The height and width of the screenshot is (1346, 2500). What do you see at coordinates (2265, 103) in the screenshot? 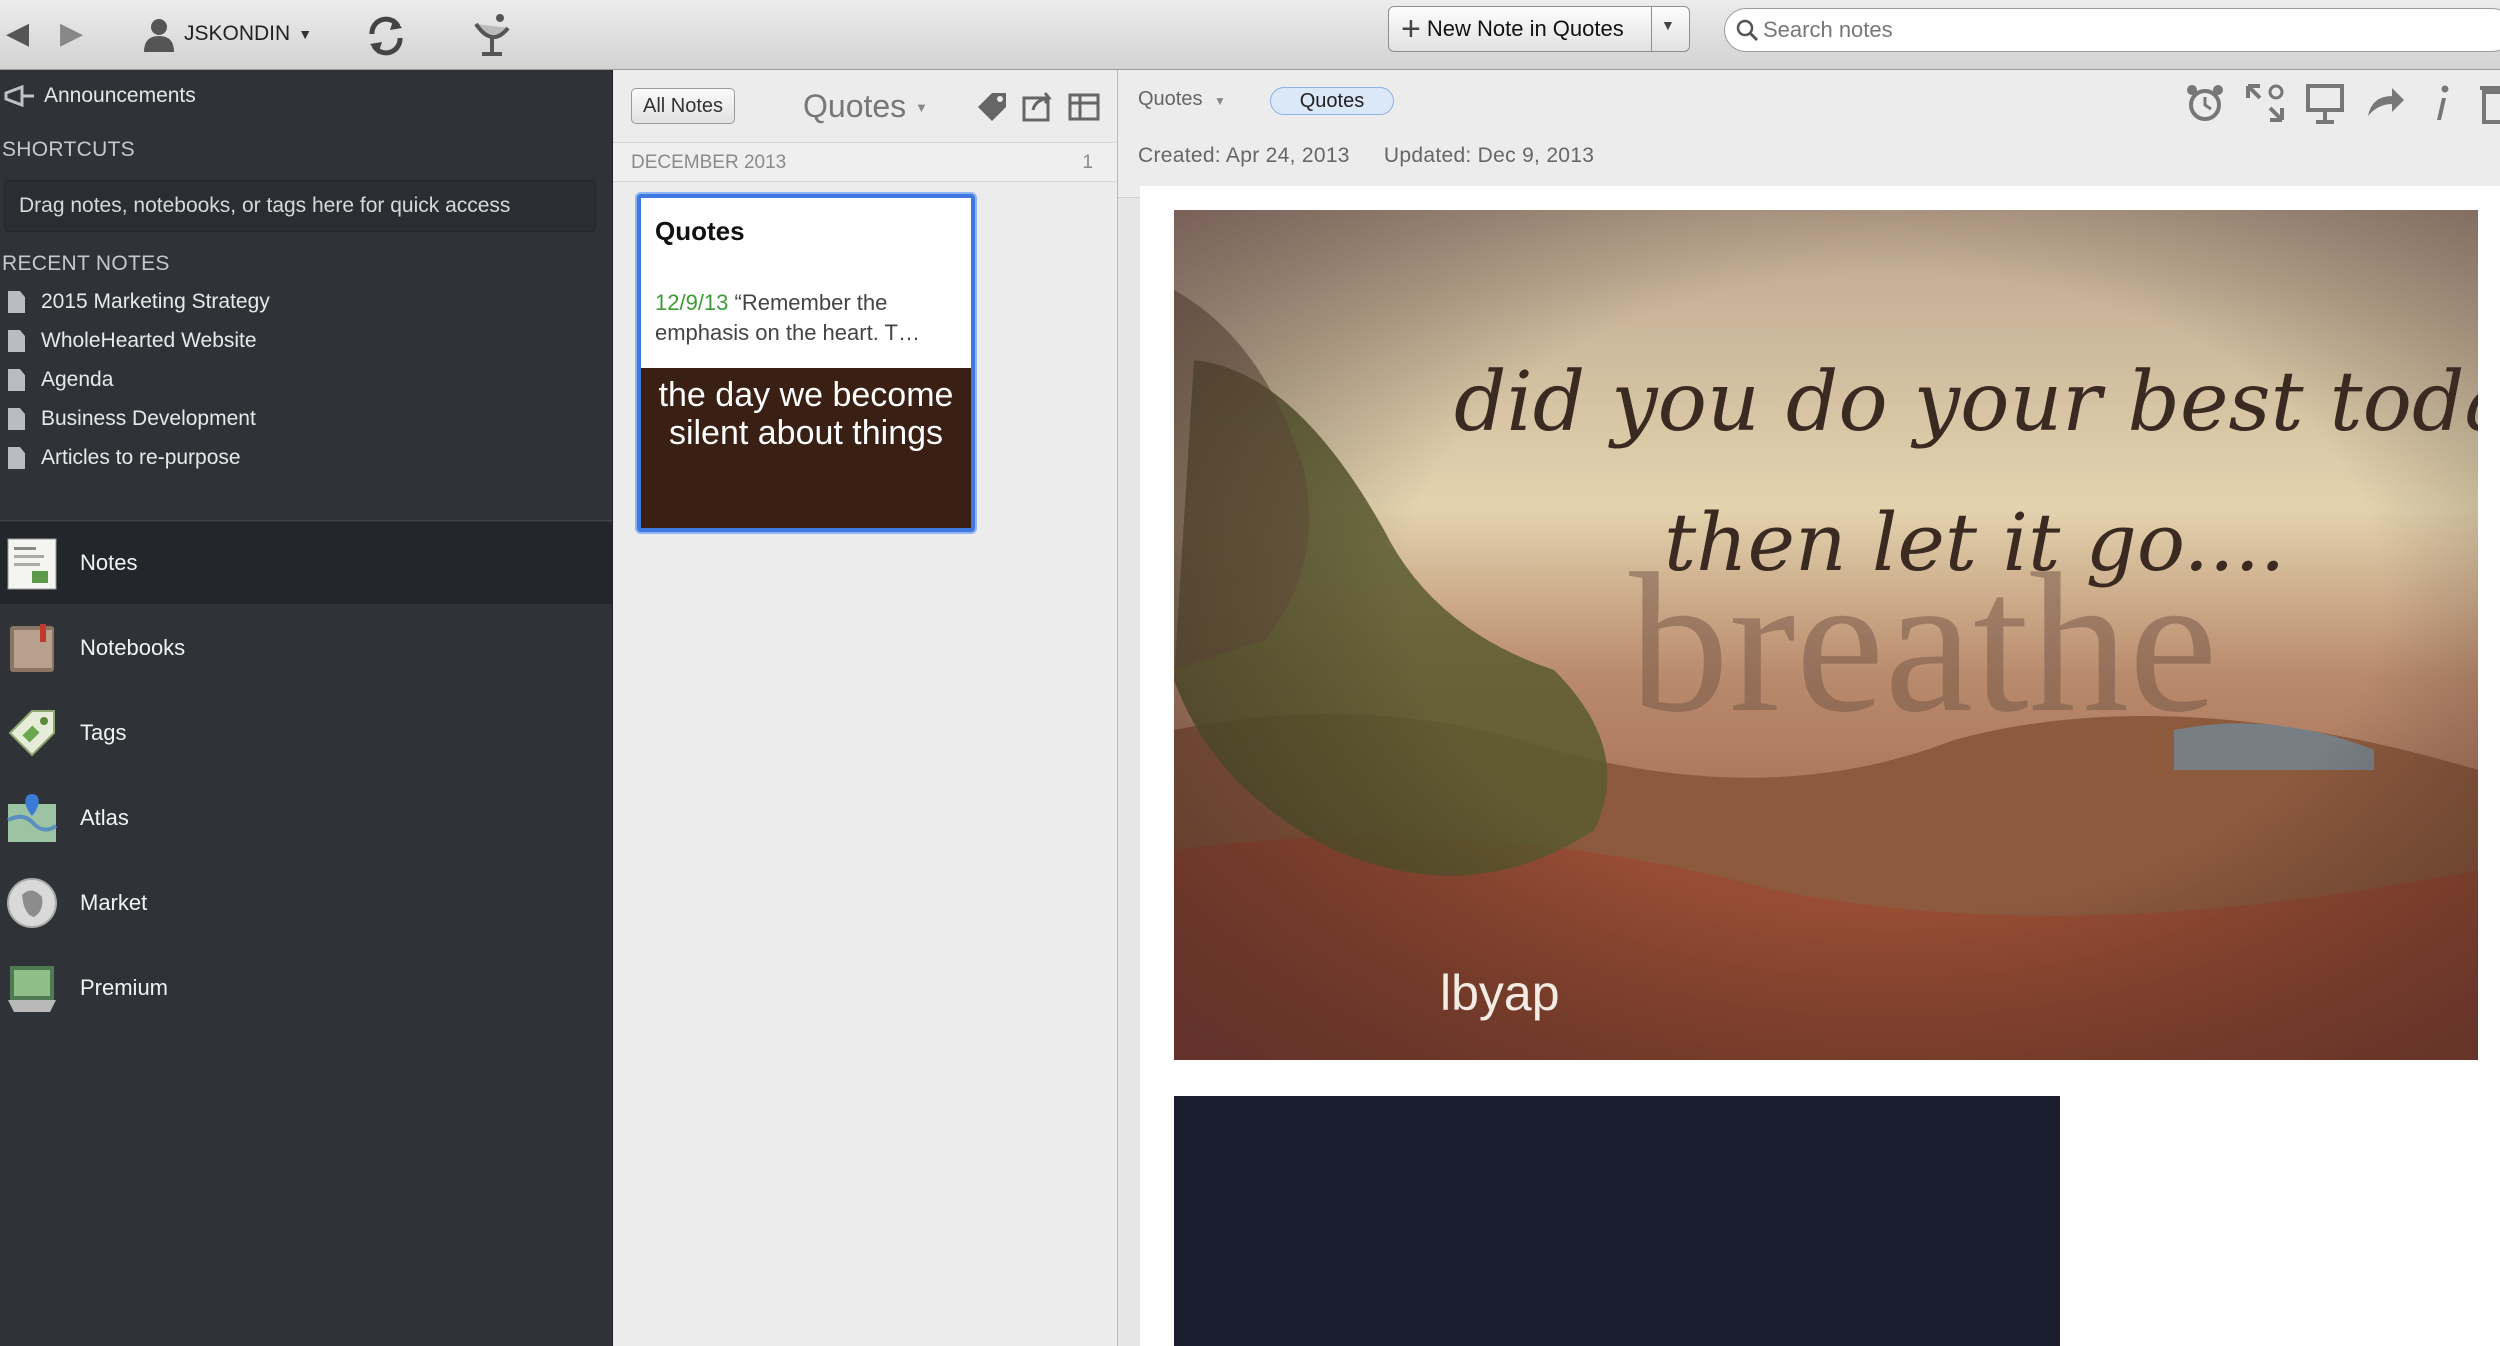
I see `expand-icon` at bounding box center [2265, 103].